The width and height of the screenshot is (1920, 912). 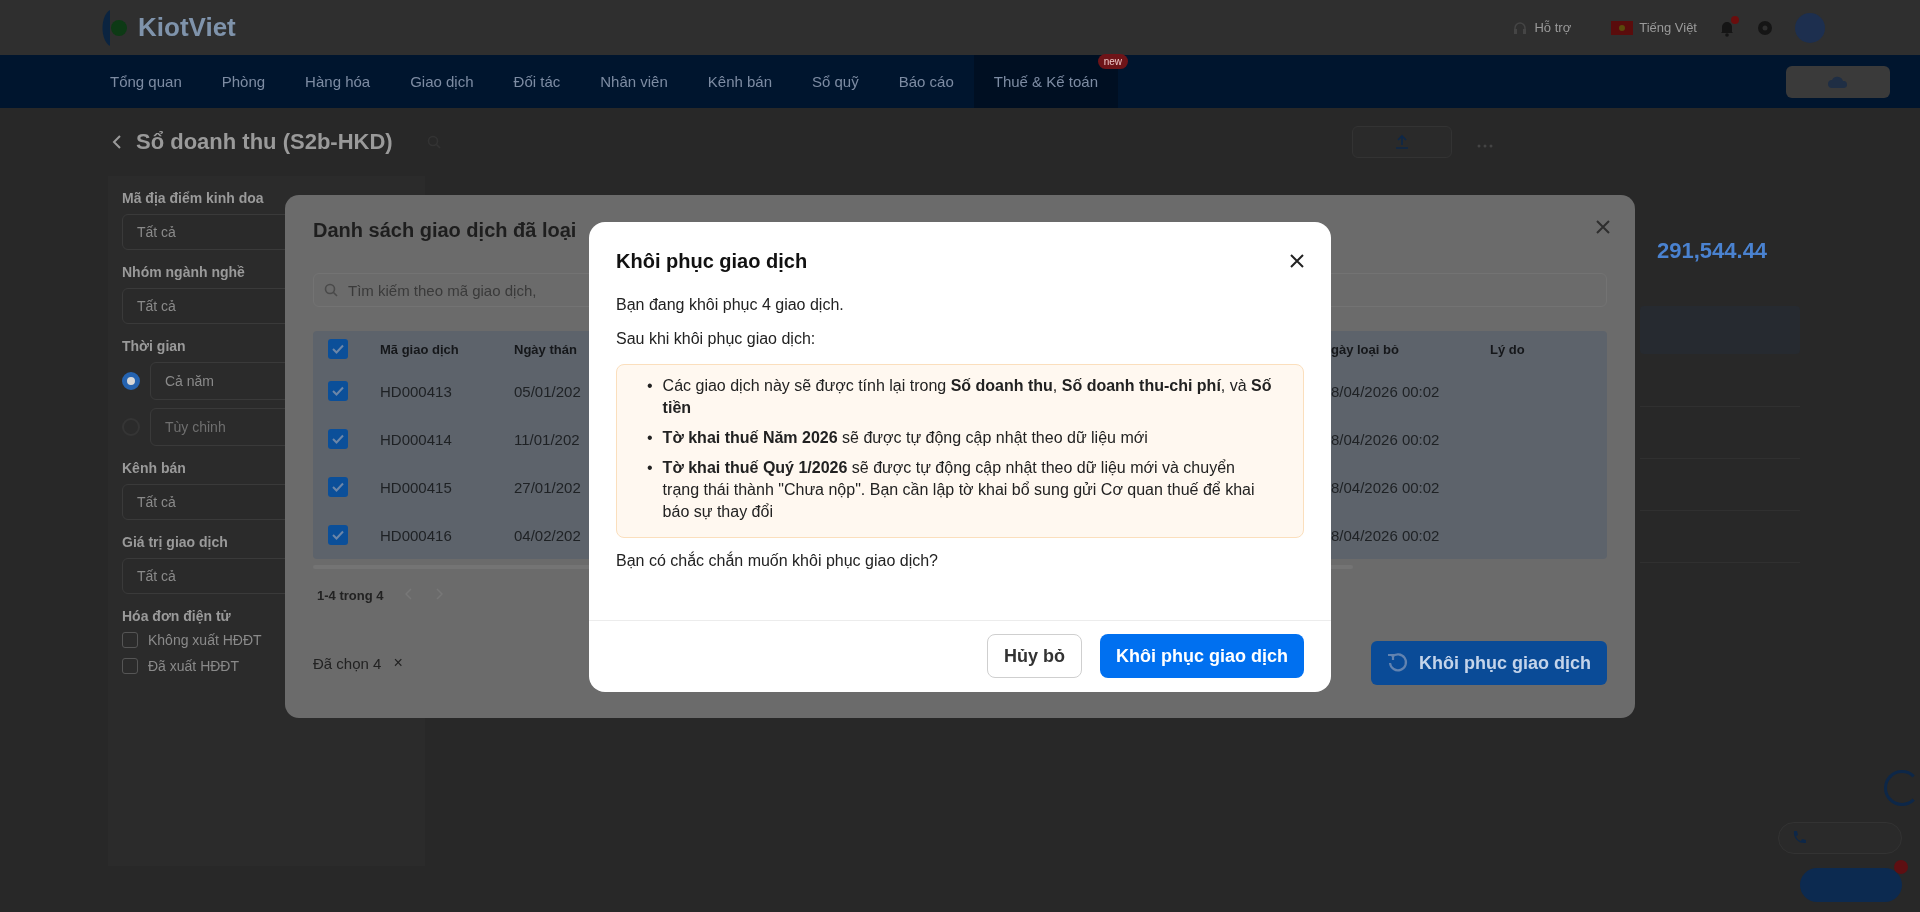 I want to click on filter-label: Thời gian, so click(x=154, y=346).